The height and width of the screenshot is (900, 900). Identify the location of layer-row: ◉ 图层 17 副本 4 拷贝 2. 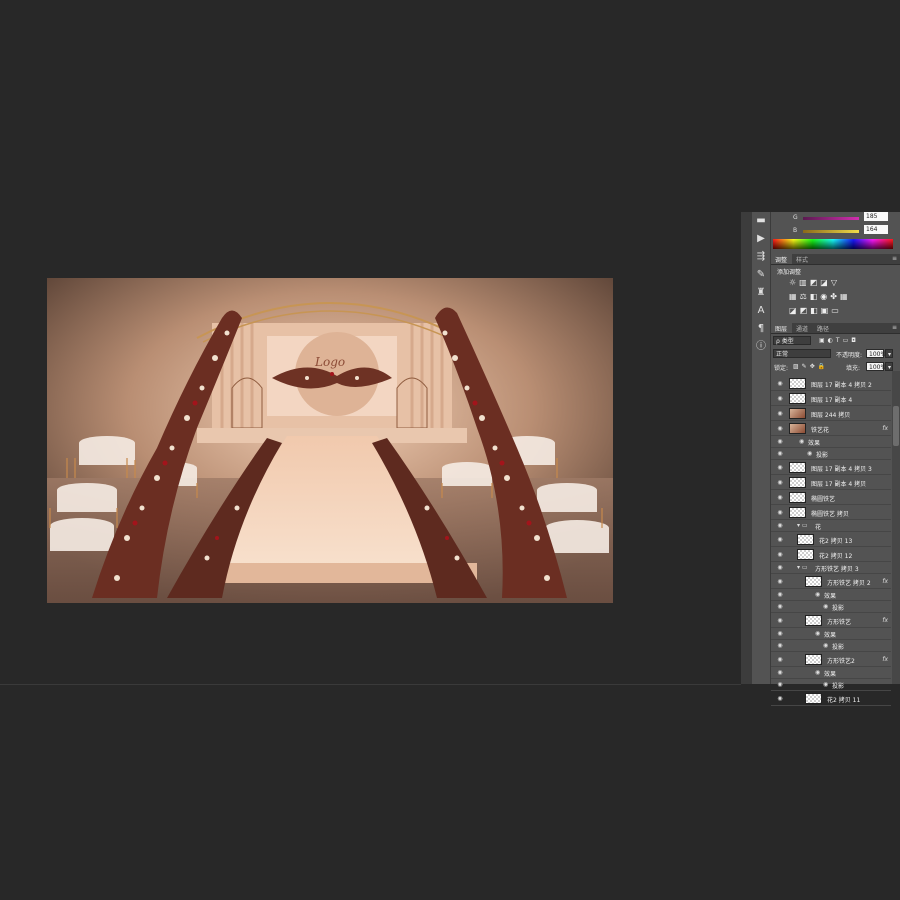
(831, 383).